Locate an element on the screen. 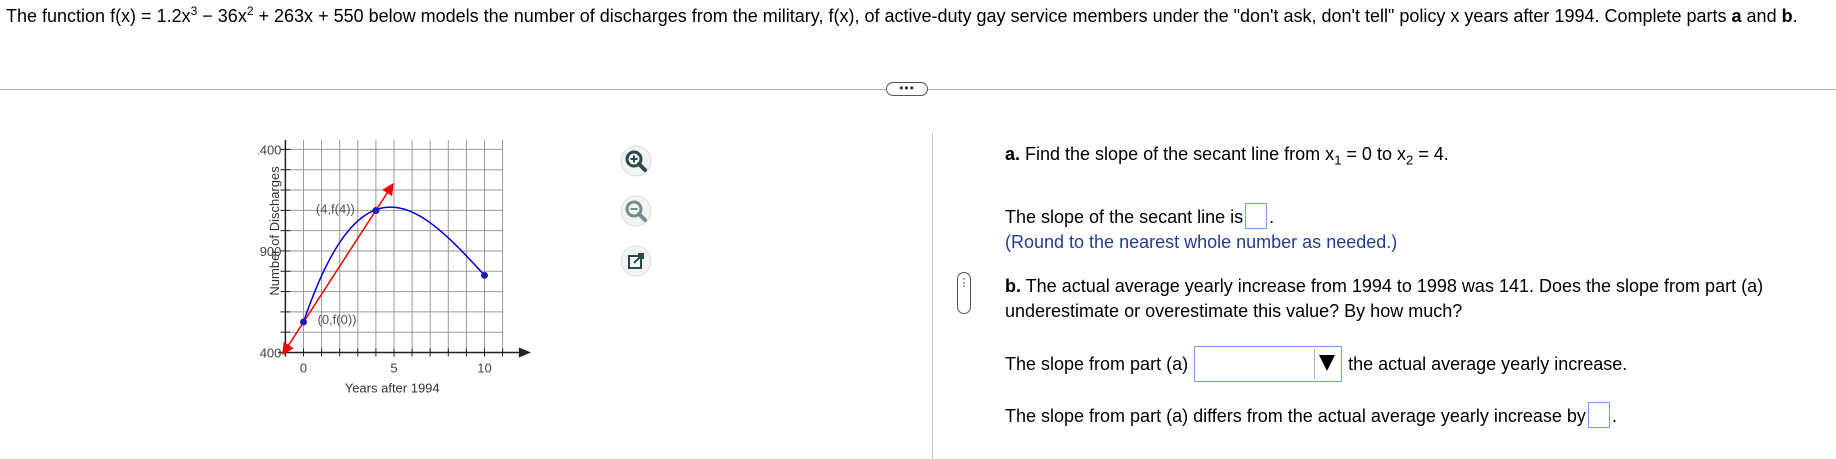 The width and height of the screenshot is (1836, 459). answer-prompt: The slope from part (a) is located at coordinates (1097, 363).